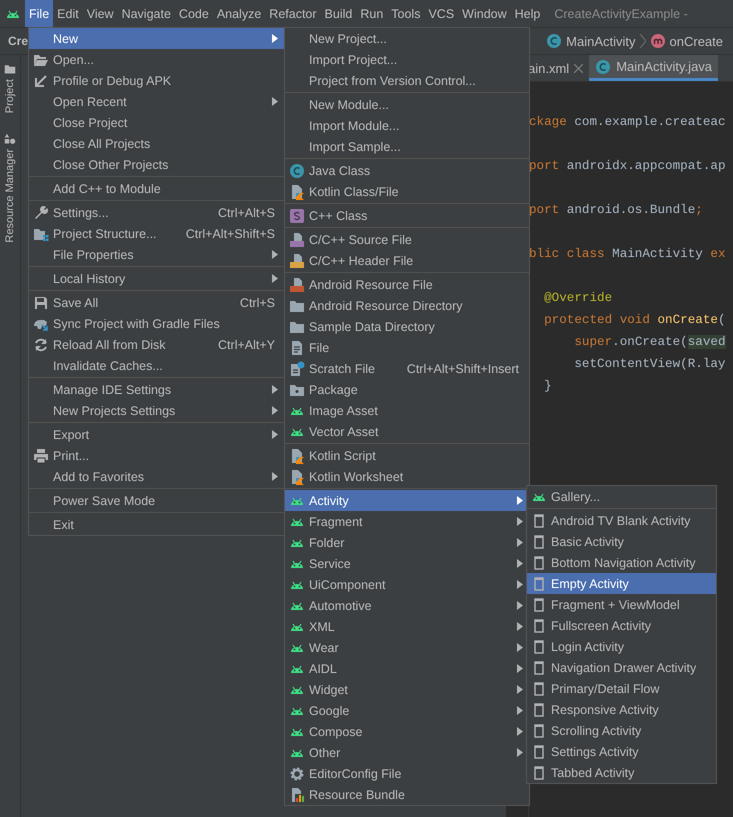  Describe the element at coordinates (621, 625) in the screenshot. I see `menu-item: Fullscreen Activity` at that location.